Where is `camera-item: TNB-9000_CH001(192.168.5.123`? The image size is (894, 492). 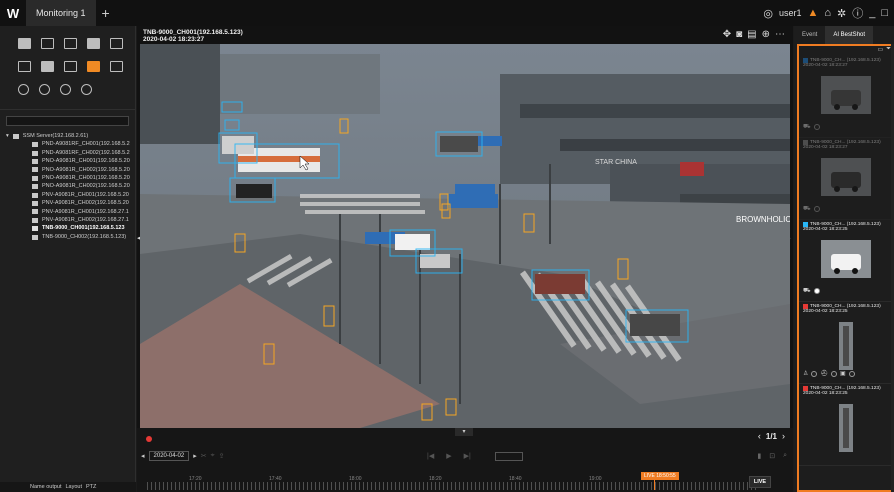
camera-item: TNB-9000_CH001(192.168.5.123 is located at coordinates (67, 228).